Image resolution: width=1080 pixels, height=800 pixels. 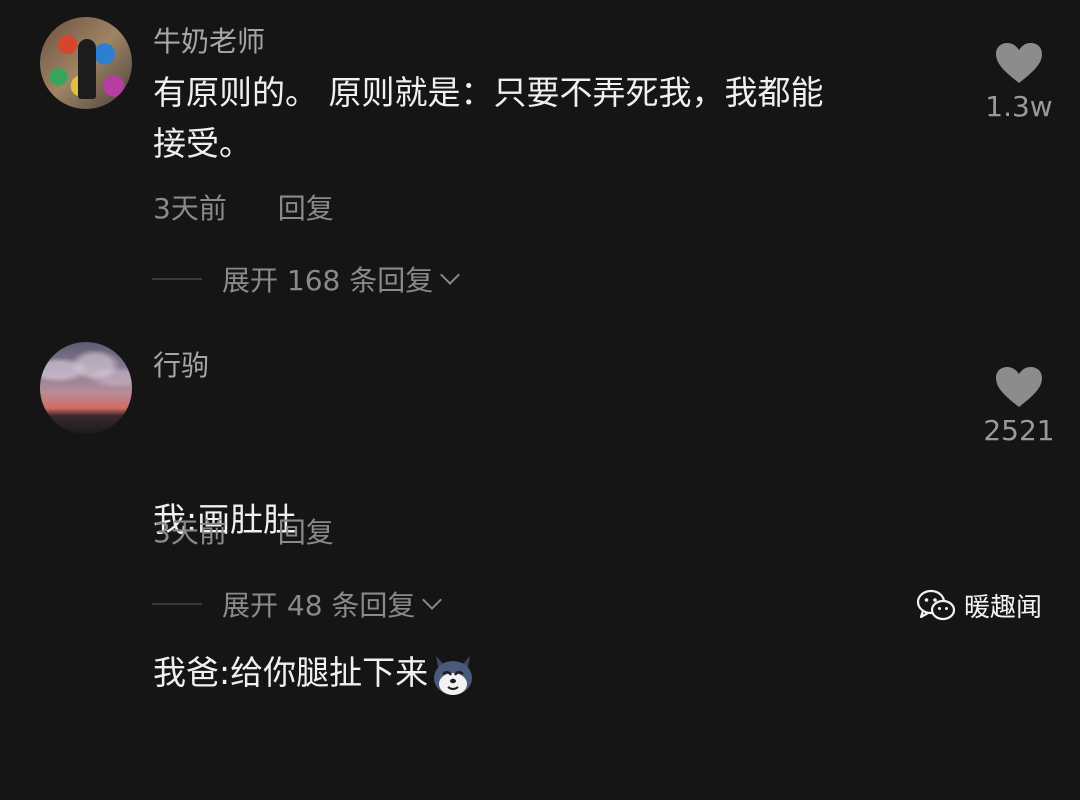 I want to click on like-button: 1.3w, so click(x=1019, y=82).